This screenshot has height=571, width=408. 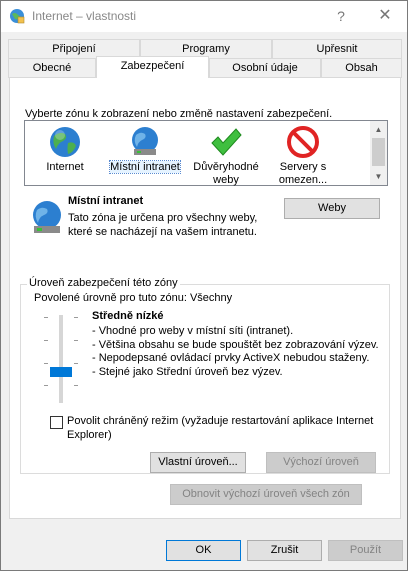 I want to click on apply-button: Použít, so click(x=365, y=550).